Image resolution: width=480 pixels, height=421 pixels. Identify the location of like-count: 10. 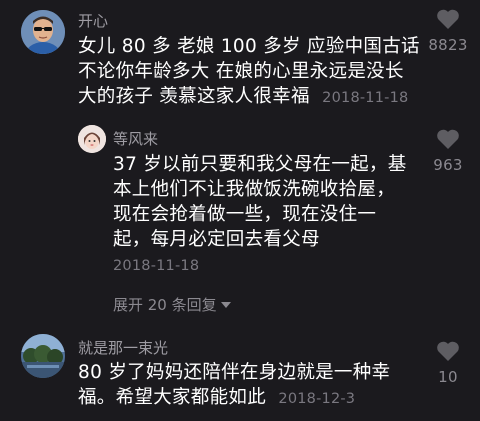
(448, 377).